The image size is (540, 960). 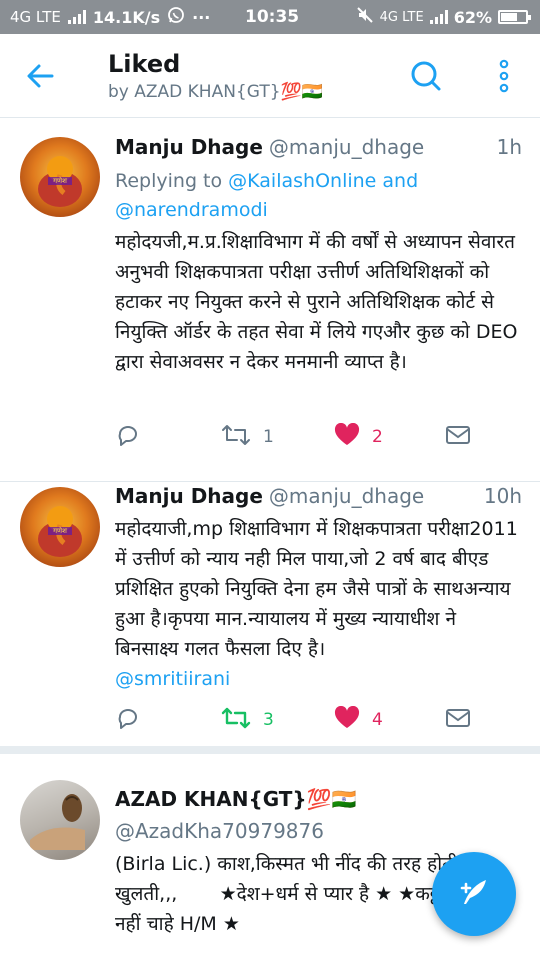 I want to click on status-bar: 4G LTE 14.1K/s ··· 10:35 4G LTE 62%, so click(x=270, y=17).